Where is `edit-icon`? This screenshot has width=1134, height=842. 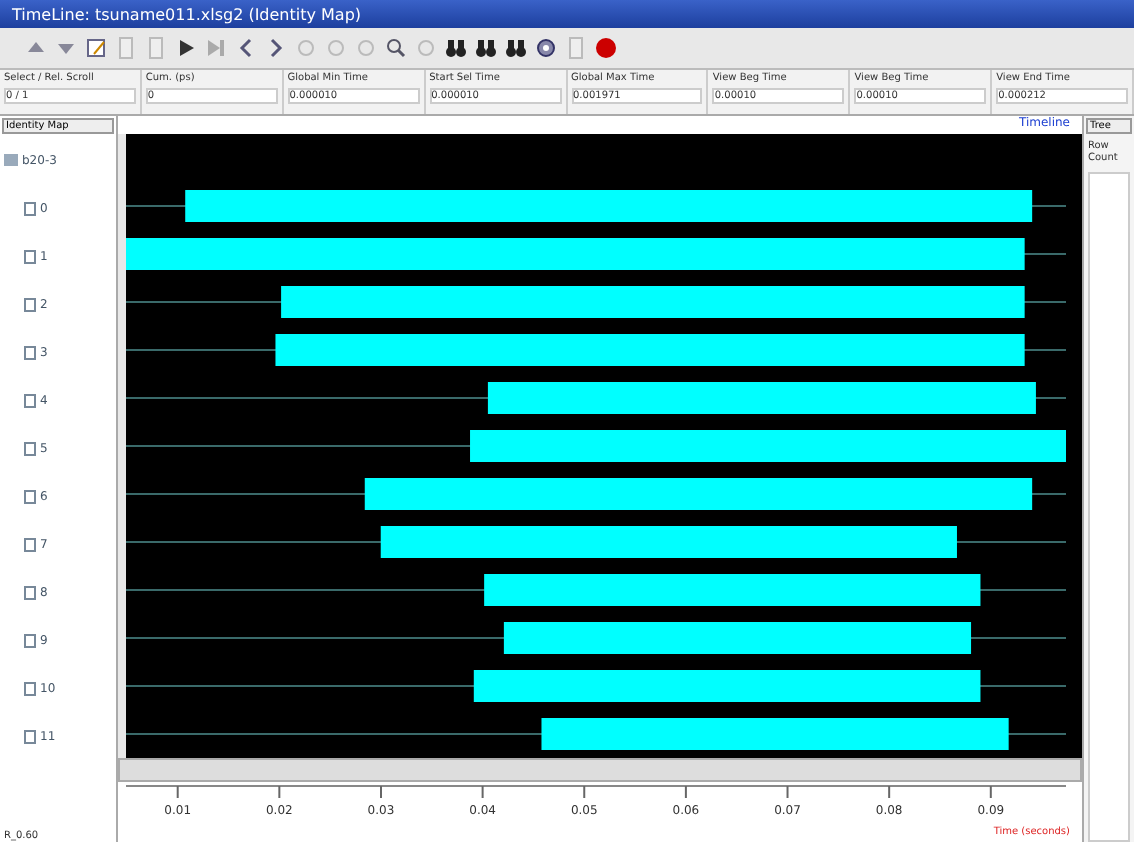
edit-icon is located at coordinates (96, 48).